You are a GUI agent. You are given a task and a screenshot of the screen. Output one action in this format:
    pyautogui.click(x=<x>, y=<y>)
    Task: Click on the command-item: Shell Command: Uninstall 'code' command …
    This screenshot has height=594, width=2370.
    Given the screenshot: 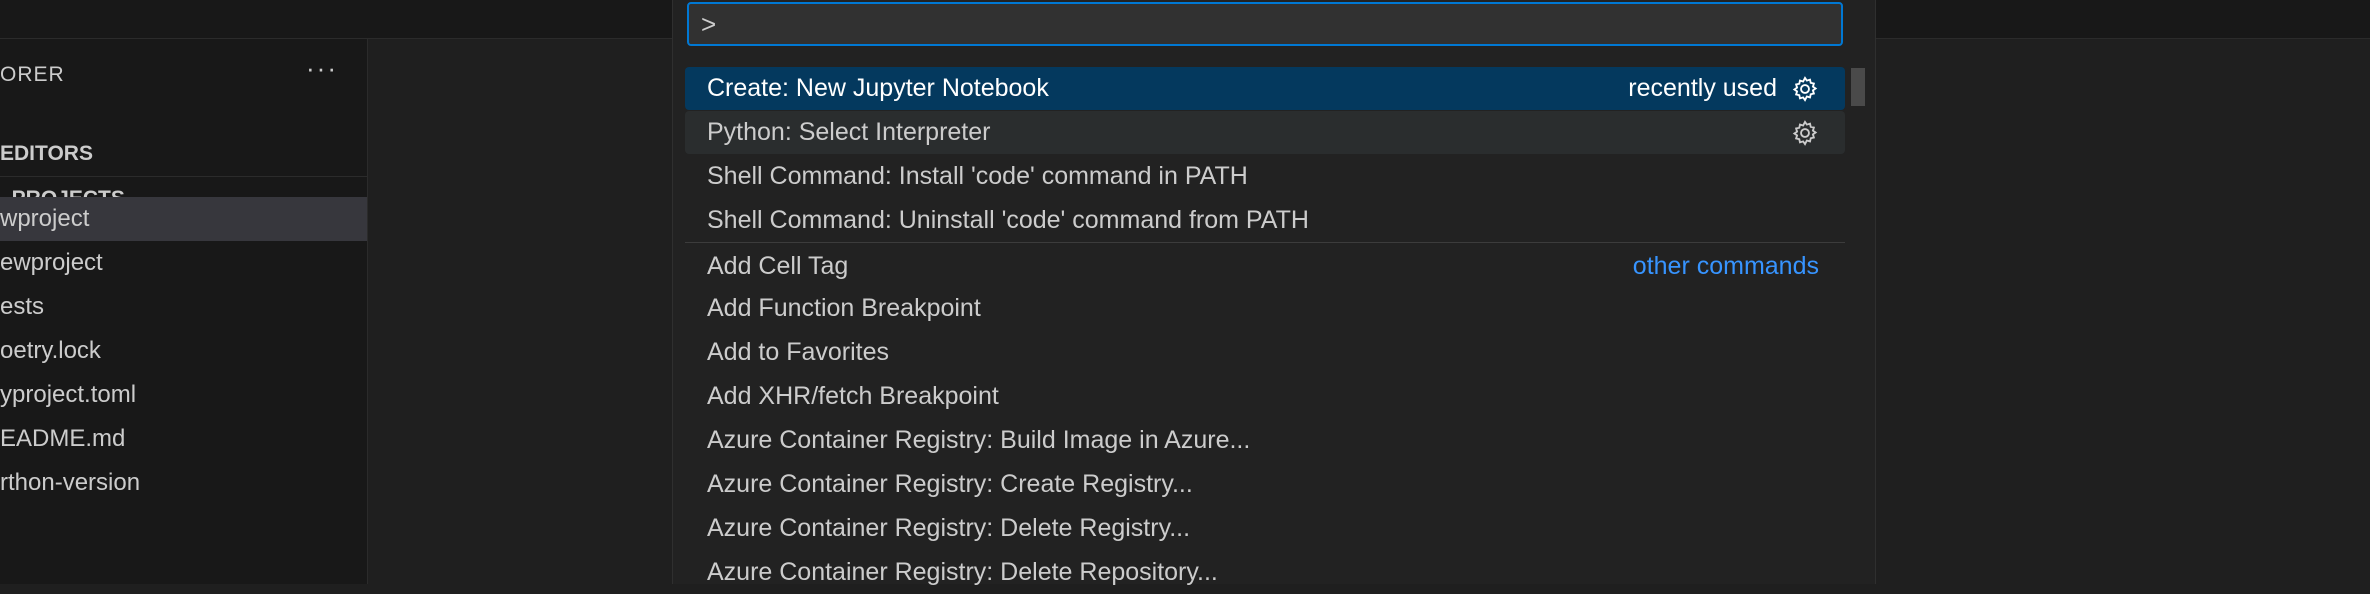 What is the action you would take?
    pyautogui.click(x=1265, y=220)
    